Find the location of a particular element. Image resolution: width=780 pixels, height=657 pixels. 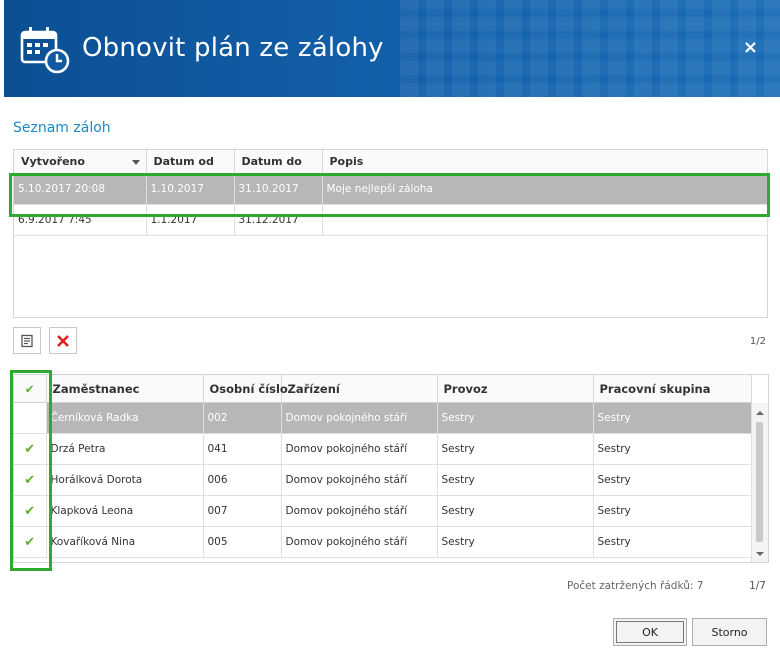

column-header-created: Vytvořeno is located at coordinates (80, 162).